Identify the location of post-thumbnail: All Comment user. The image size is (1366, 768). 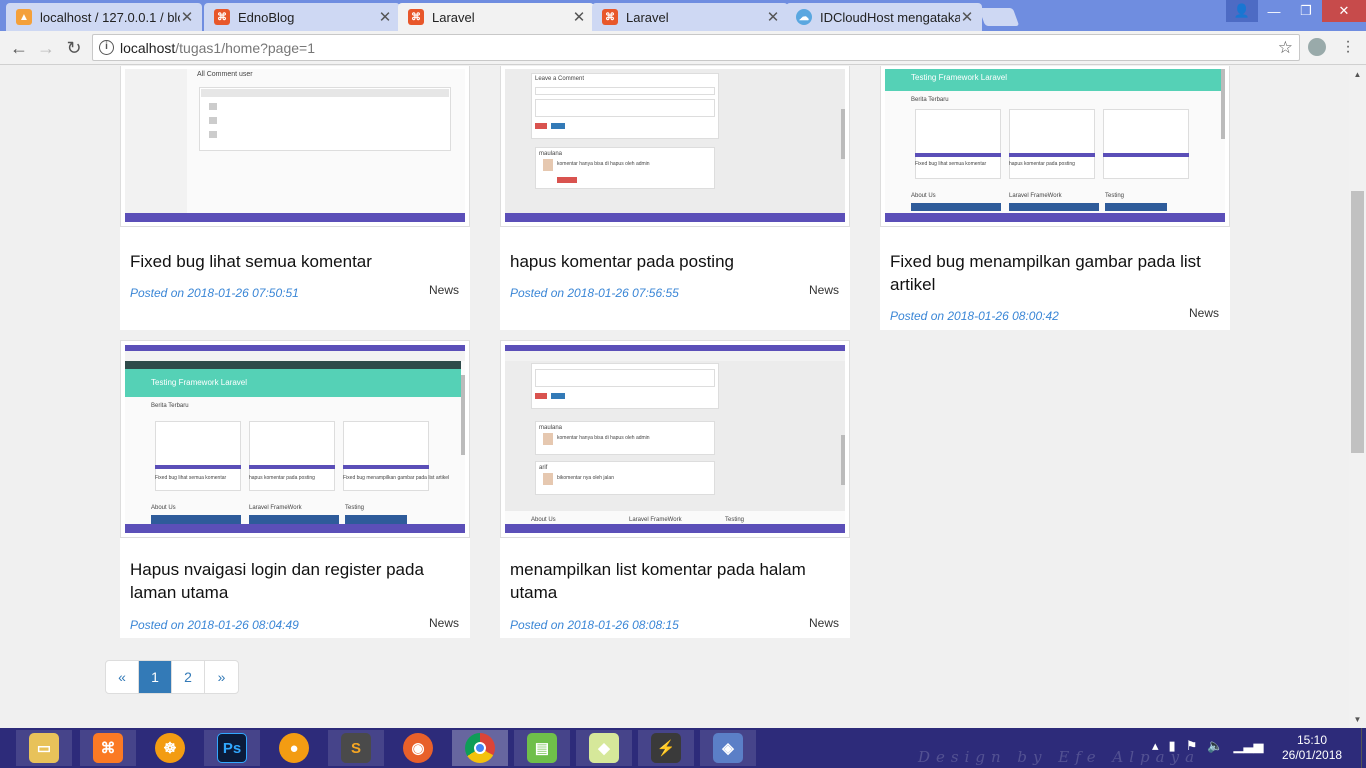
(295, 146).